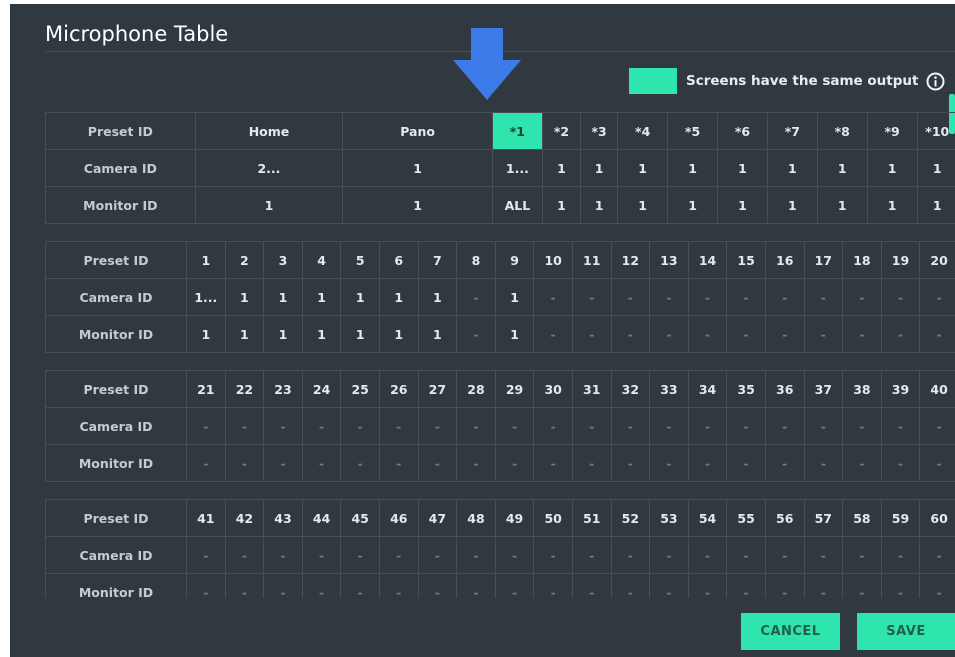 This screenshot has height=657, width=955. I want to click on info-icon, so click(935, 81).